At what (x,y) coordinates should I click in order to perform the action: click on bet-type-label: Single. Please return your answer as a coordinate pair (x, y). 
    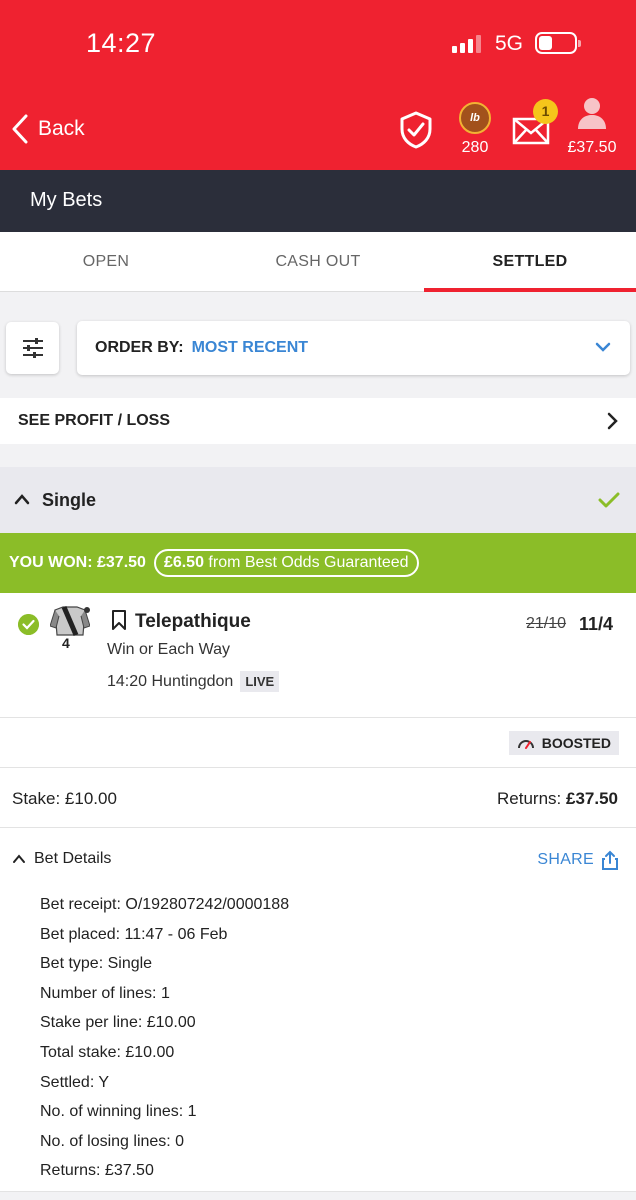
    Looking at the image, I should click on (69, 500).